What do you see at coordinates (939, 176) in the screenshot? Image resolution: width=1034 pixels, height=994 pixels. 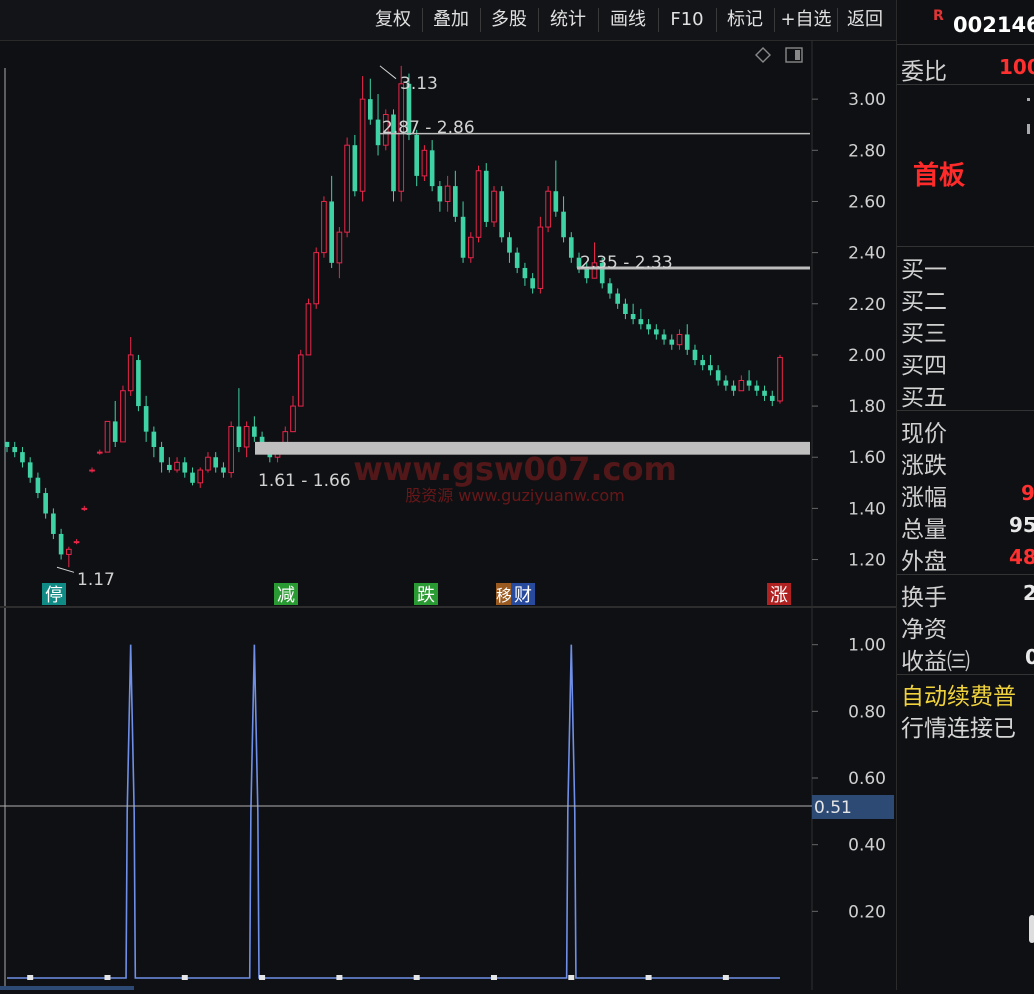 I see `first-board-label: 首板` at bounding box center [939, 176].